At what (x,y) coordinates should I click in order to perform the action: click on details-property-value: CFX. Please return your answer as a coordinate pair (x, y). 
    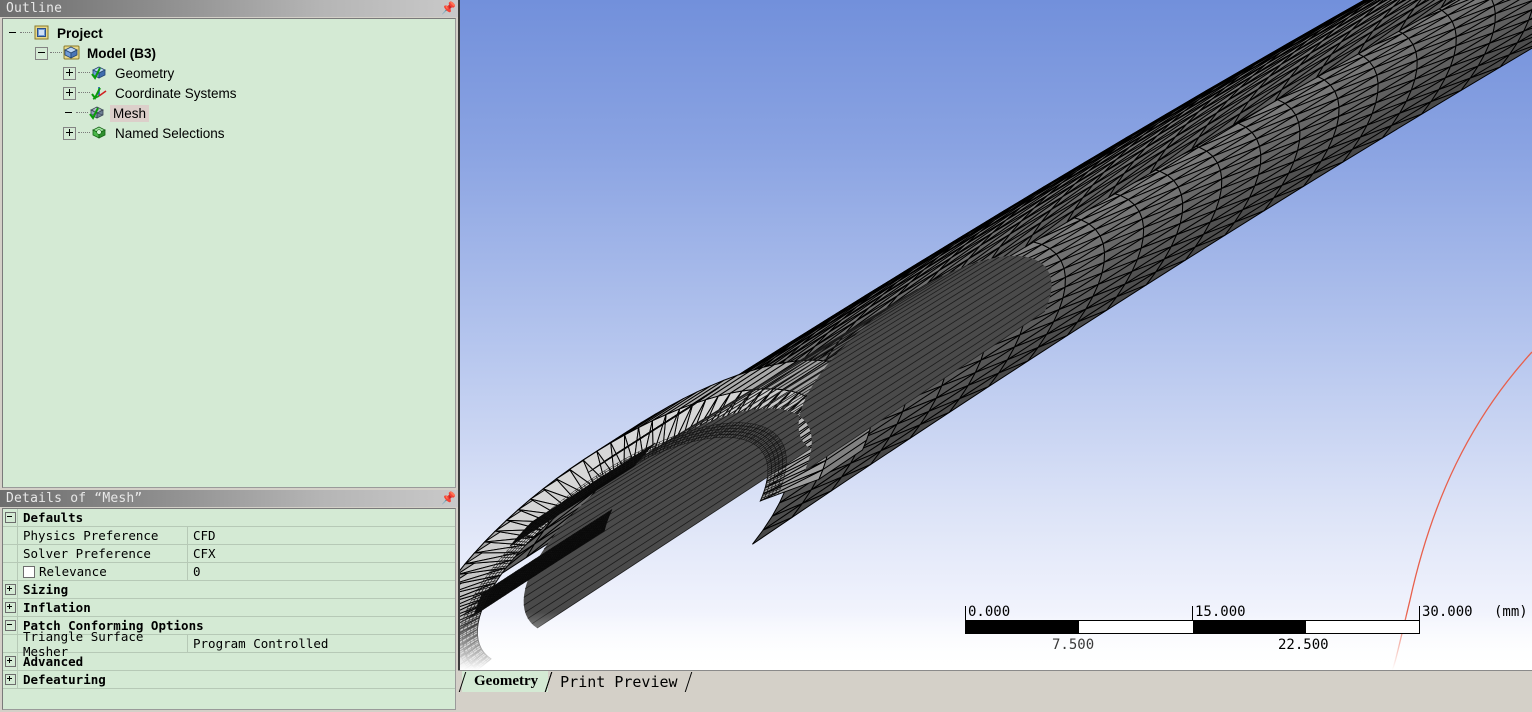
    Looking at the image, I should click on (321, 553).